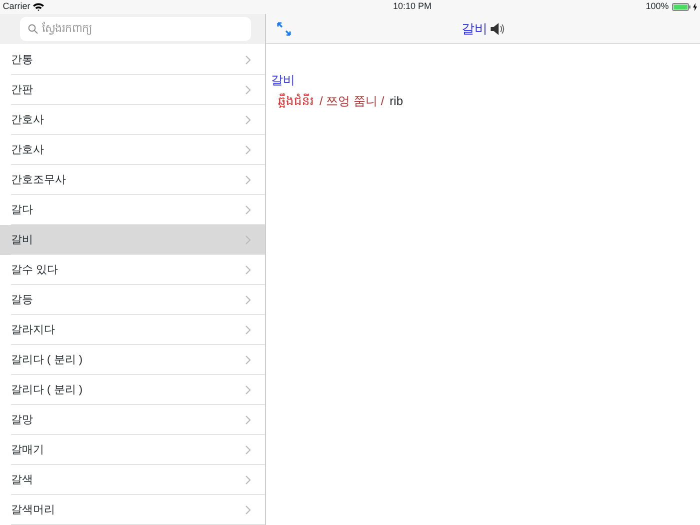 The height and width of the screenshot is (525, 700). What do you see at coordinates (132, 90) in the screenshot?
I see `word-list-item: 간판` at bounding box center [132, 90].